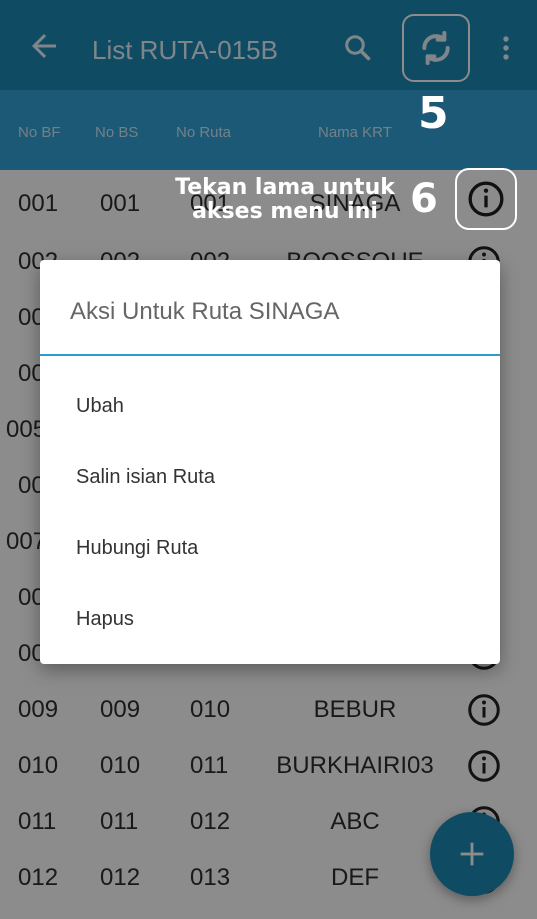  What do you see at coordinates (271, 548) in the screenshot?
I see `menu-item-hubungi: Hubungi Ruta` at bounding box center [271, 548].